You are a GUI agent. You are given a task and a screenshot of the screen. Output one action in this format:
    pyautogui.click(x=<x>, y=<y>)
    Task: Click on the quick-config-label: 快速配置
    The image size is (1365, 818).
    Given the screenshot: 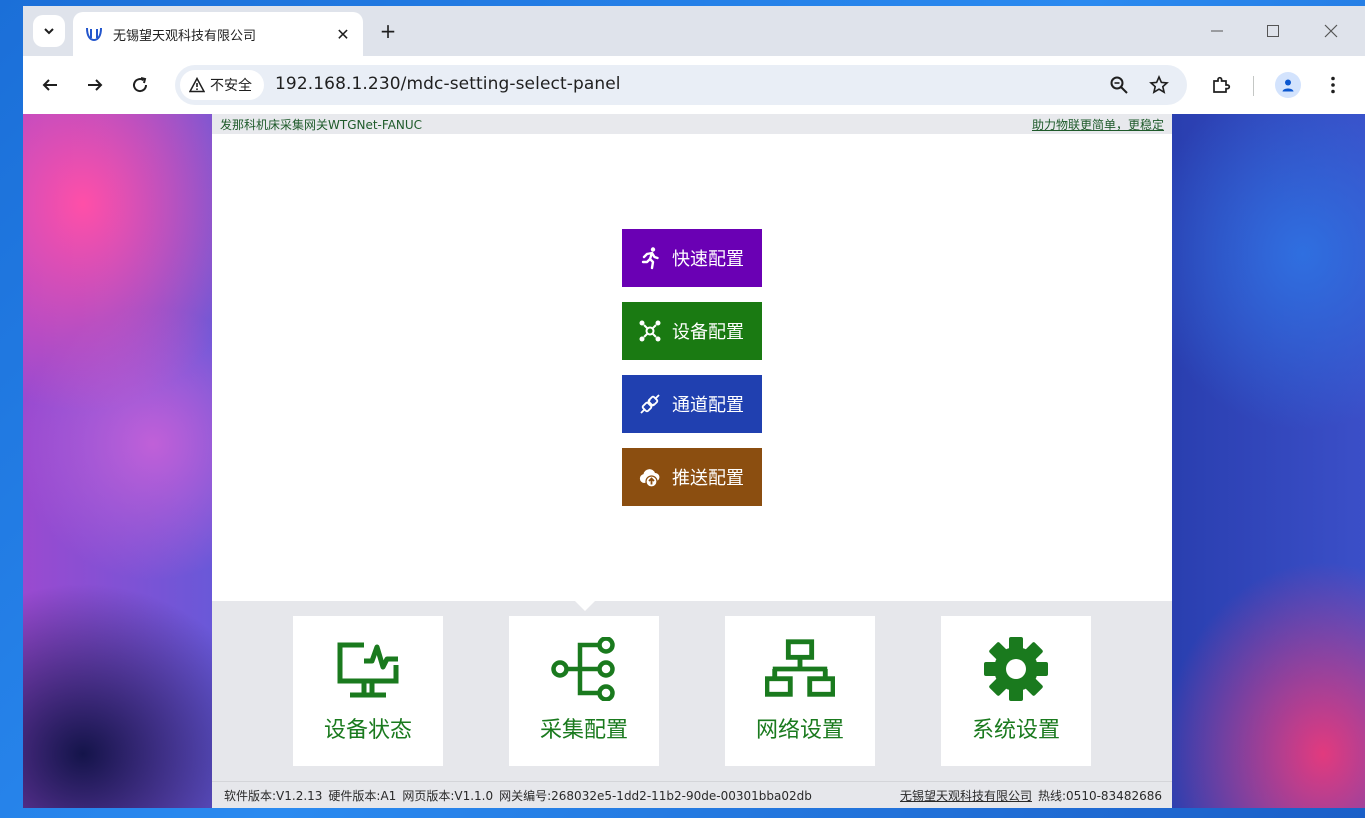 What is the action you would take?
    pyautogui.click(x=708, y=259)
    